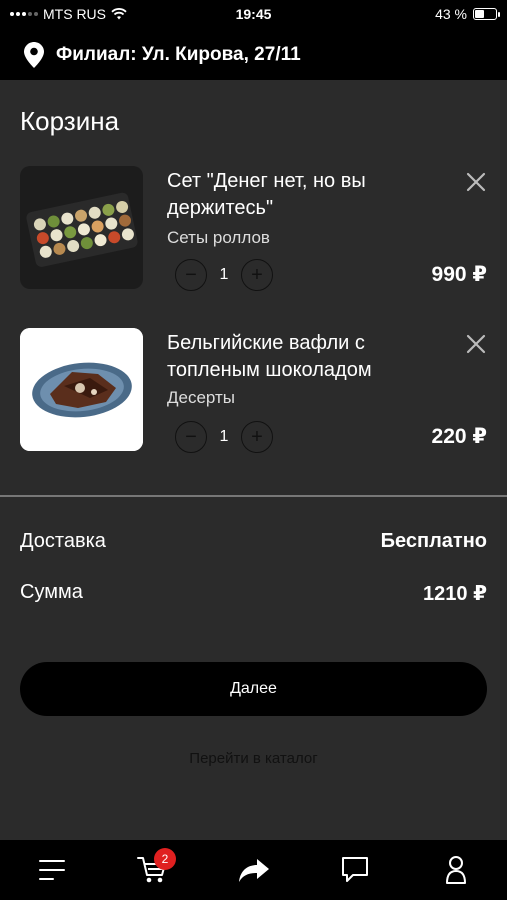 The height and width of the screenshot is (900, 507). I want to click on status-bar: MTS RUS 19:45 43 %, so click(253, 15).